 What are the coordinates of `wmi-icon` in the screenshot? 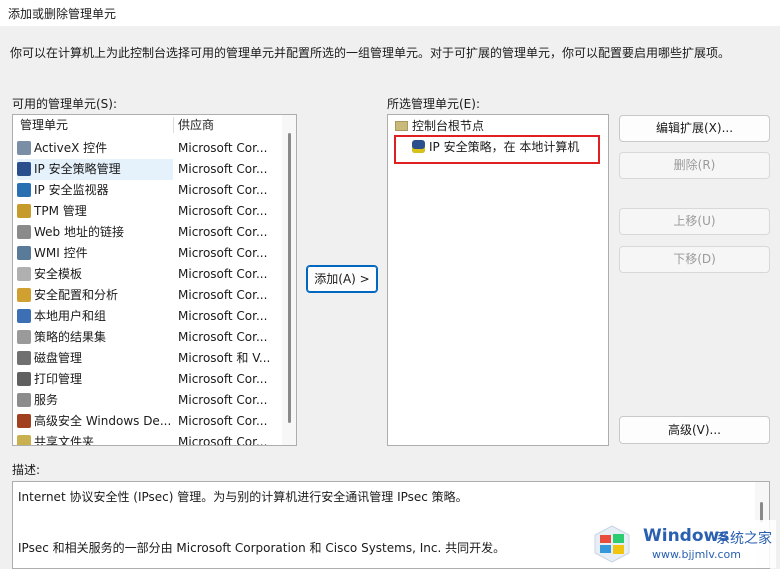 It's located at (24, 253).